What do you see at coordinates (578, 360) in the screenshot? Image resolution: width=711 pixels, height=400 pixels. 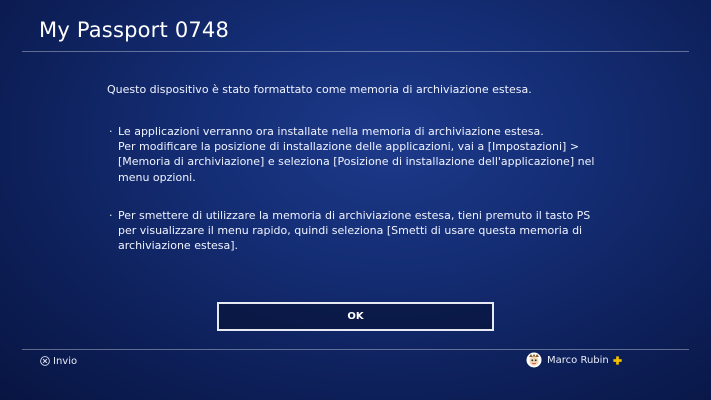 I see `user-name: Marco Rubin` at bounding box center [578, 360].